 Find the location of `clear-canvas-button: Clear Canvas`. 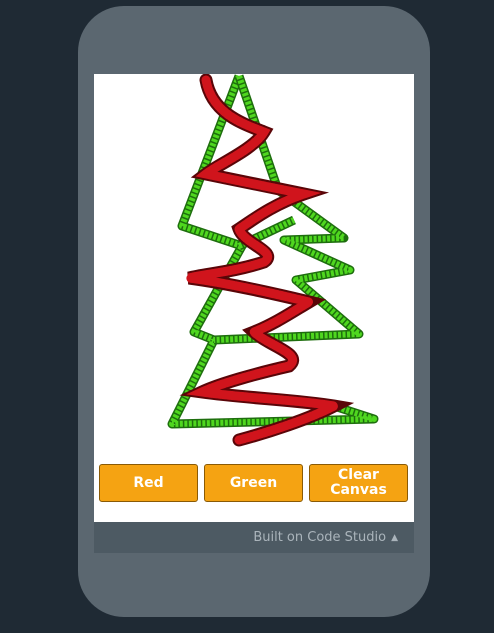

clear-canvas-button: Clear Canvas is located at coordinates (358, 483).